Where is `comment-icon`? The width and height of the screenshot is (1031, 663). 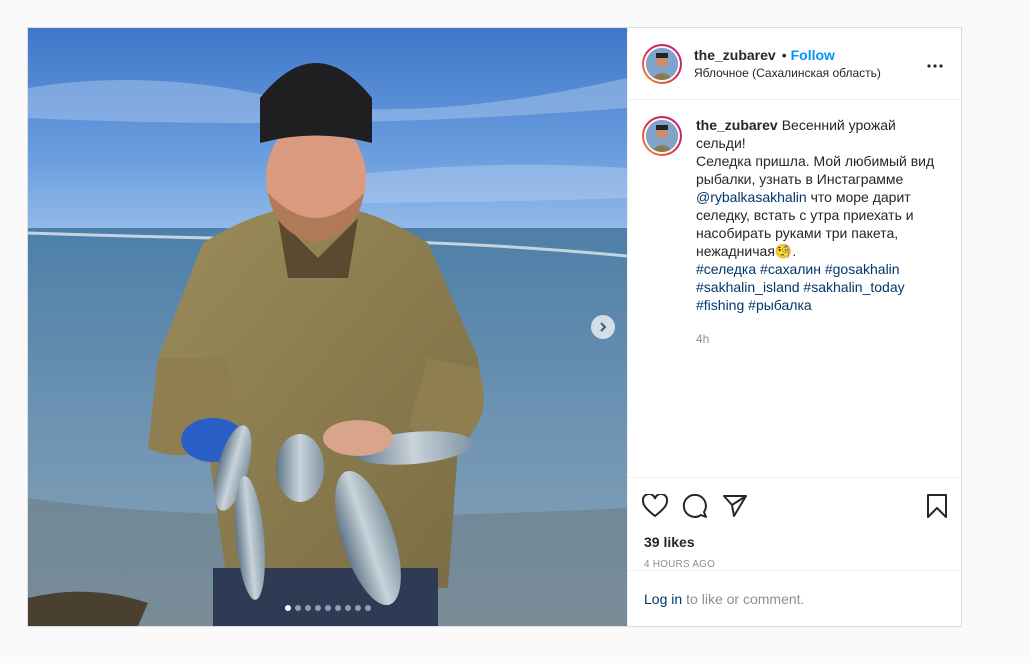
comment-icon is located at coordinates (695, 508).